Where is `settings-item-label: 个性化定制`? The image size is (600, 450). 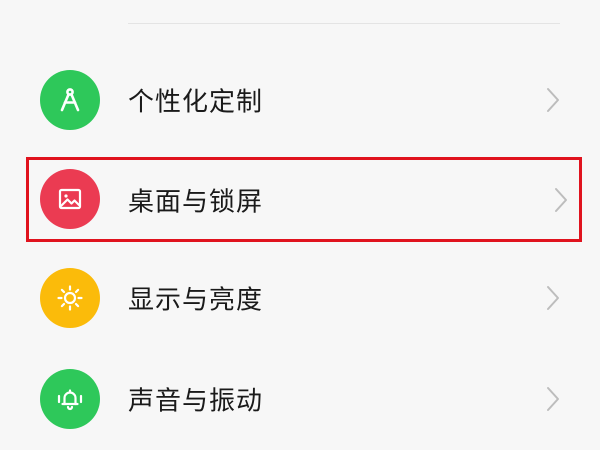
settings-item-label: 个性化定制 is located at coordinates (196, 102).